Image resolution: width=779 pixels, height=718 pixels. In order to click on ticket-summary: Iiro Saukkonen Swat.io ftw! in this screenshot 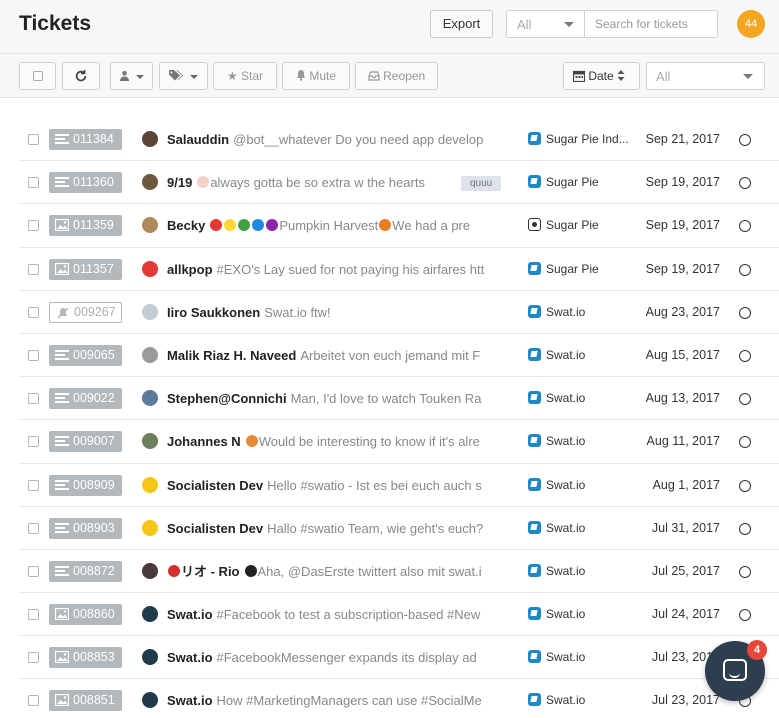, I will do `click(337, 313)`.